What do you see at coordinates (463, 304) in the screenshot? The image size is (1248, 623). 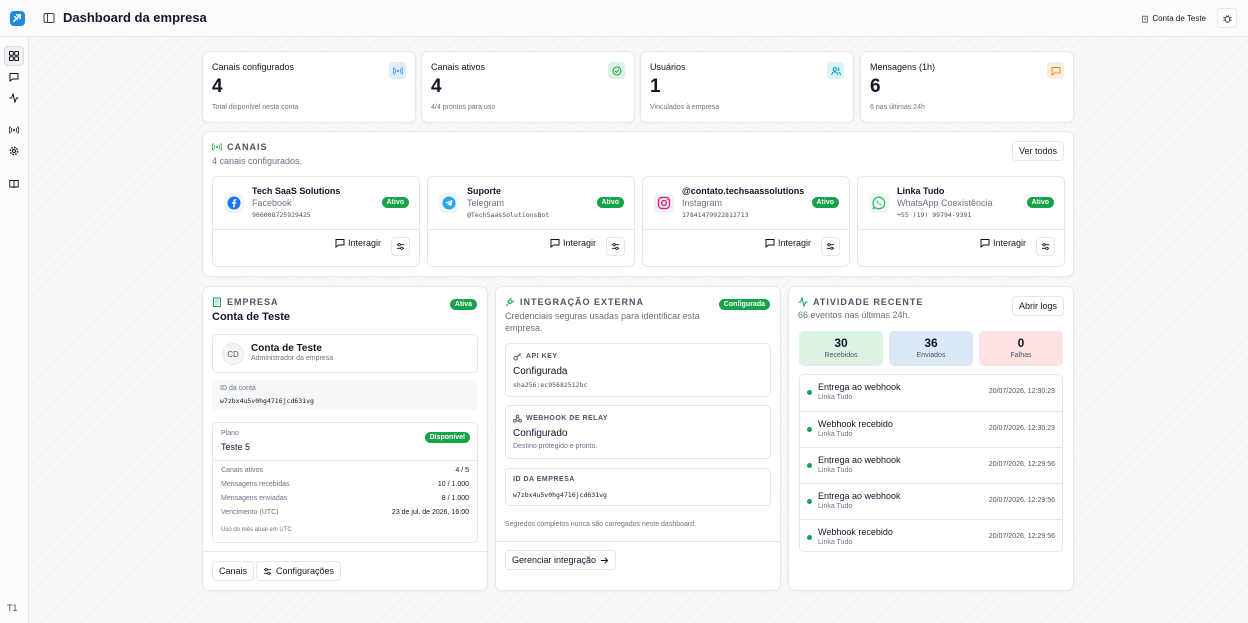 I see `company-status-badge: Ativa` at bounding box center [463, 304].